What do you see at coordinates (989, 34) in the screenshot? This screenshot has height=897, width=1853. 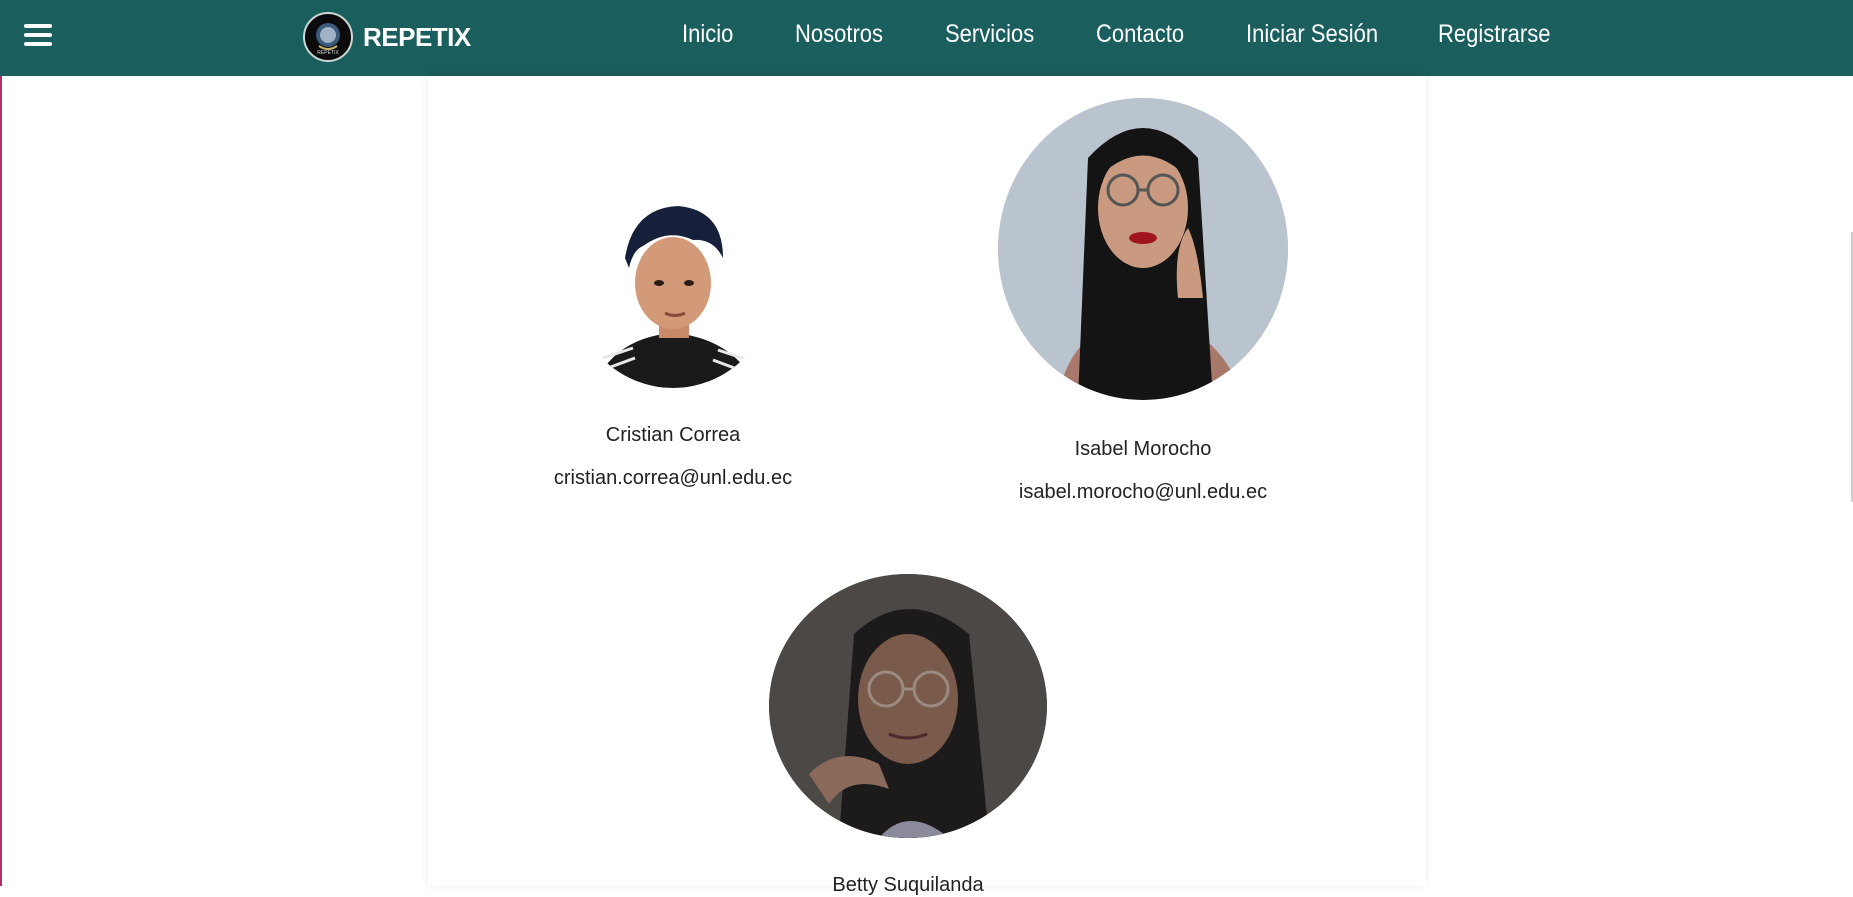 I see `nav-servicios: Servicios` at bounding box center [989, 34].